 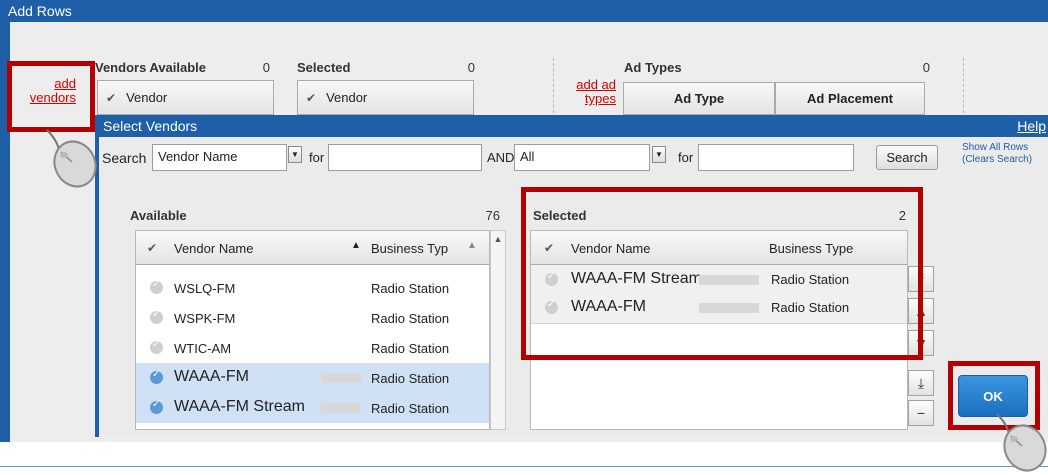 I want to click on vendors-available-count: 0, so click(x=266, y=67).